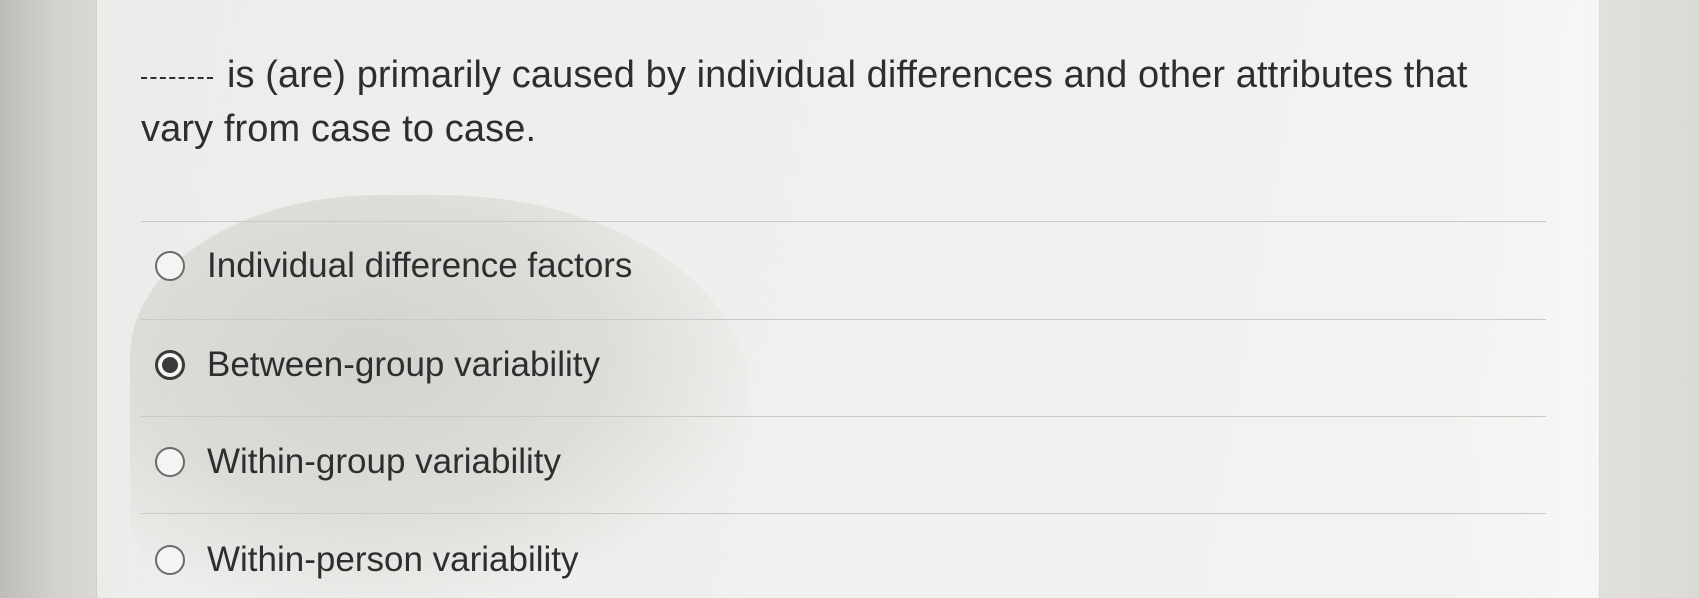 This screenshot has height=598, width=1699. I want to click on option-within-group-variability: Within-group variability, so click(358, 462).